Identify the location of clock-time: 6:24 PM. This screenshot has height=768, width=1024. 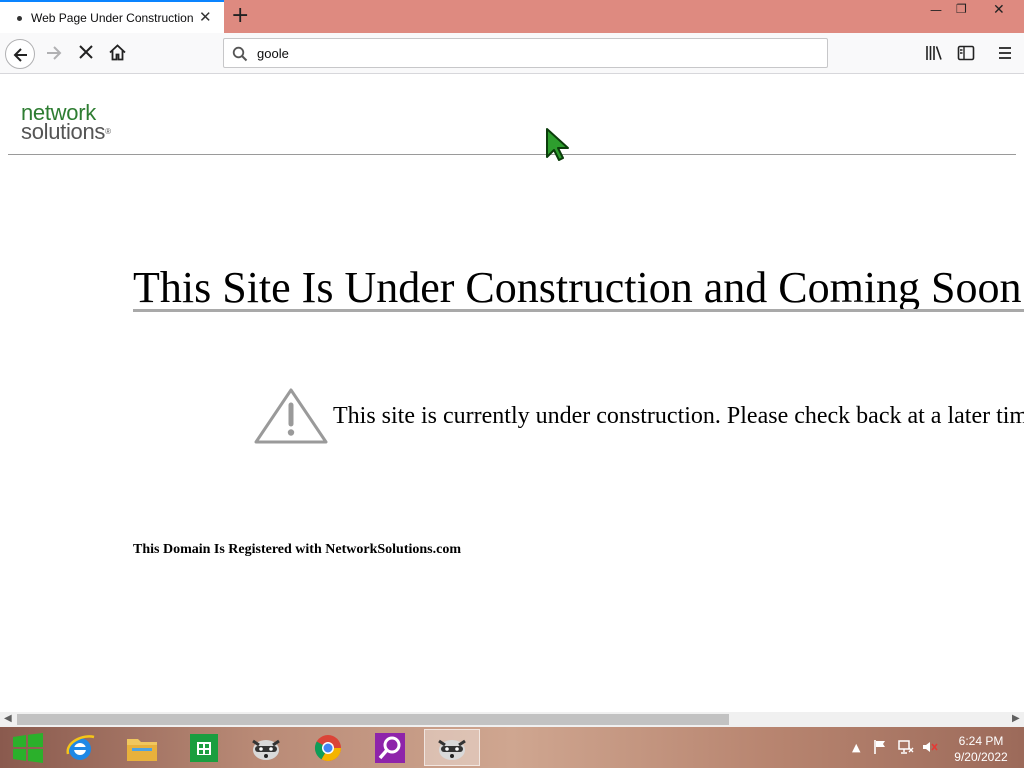
(981, 741).